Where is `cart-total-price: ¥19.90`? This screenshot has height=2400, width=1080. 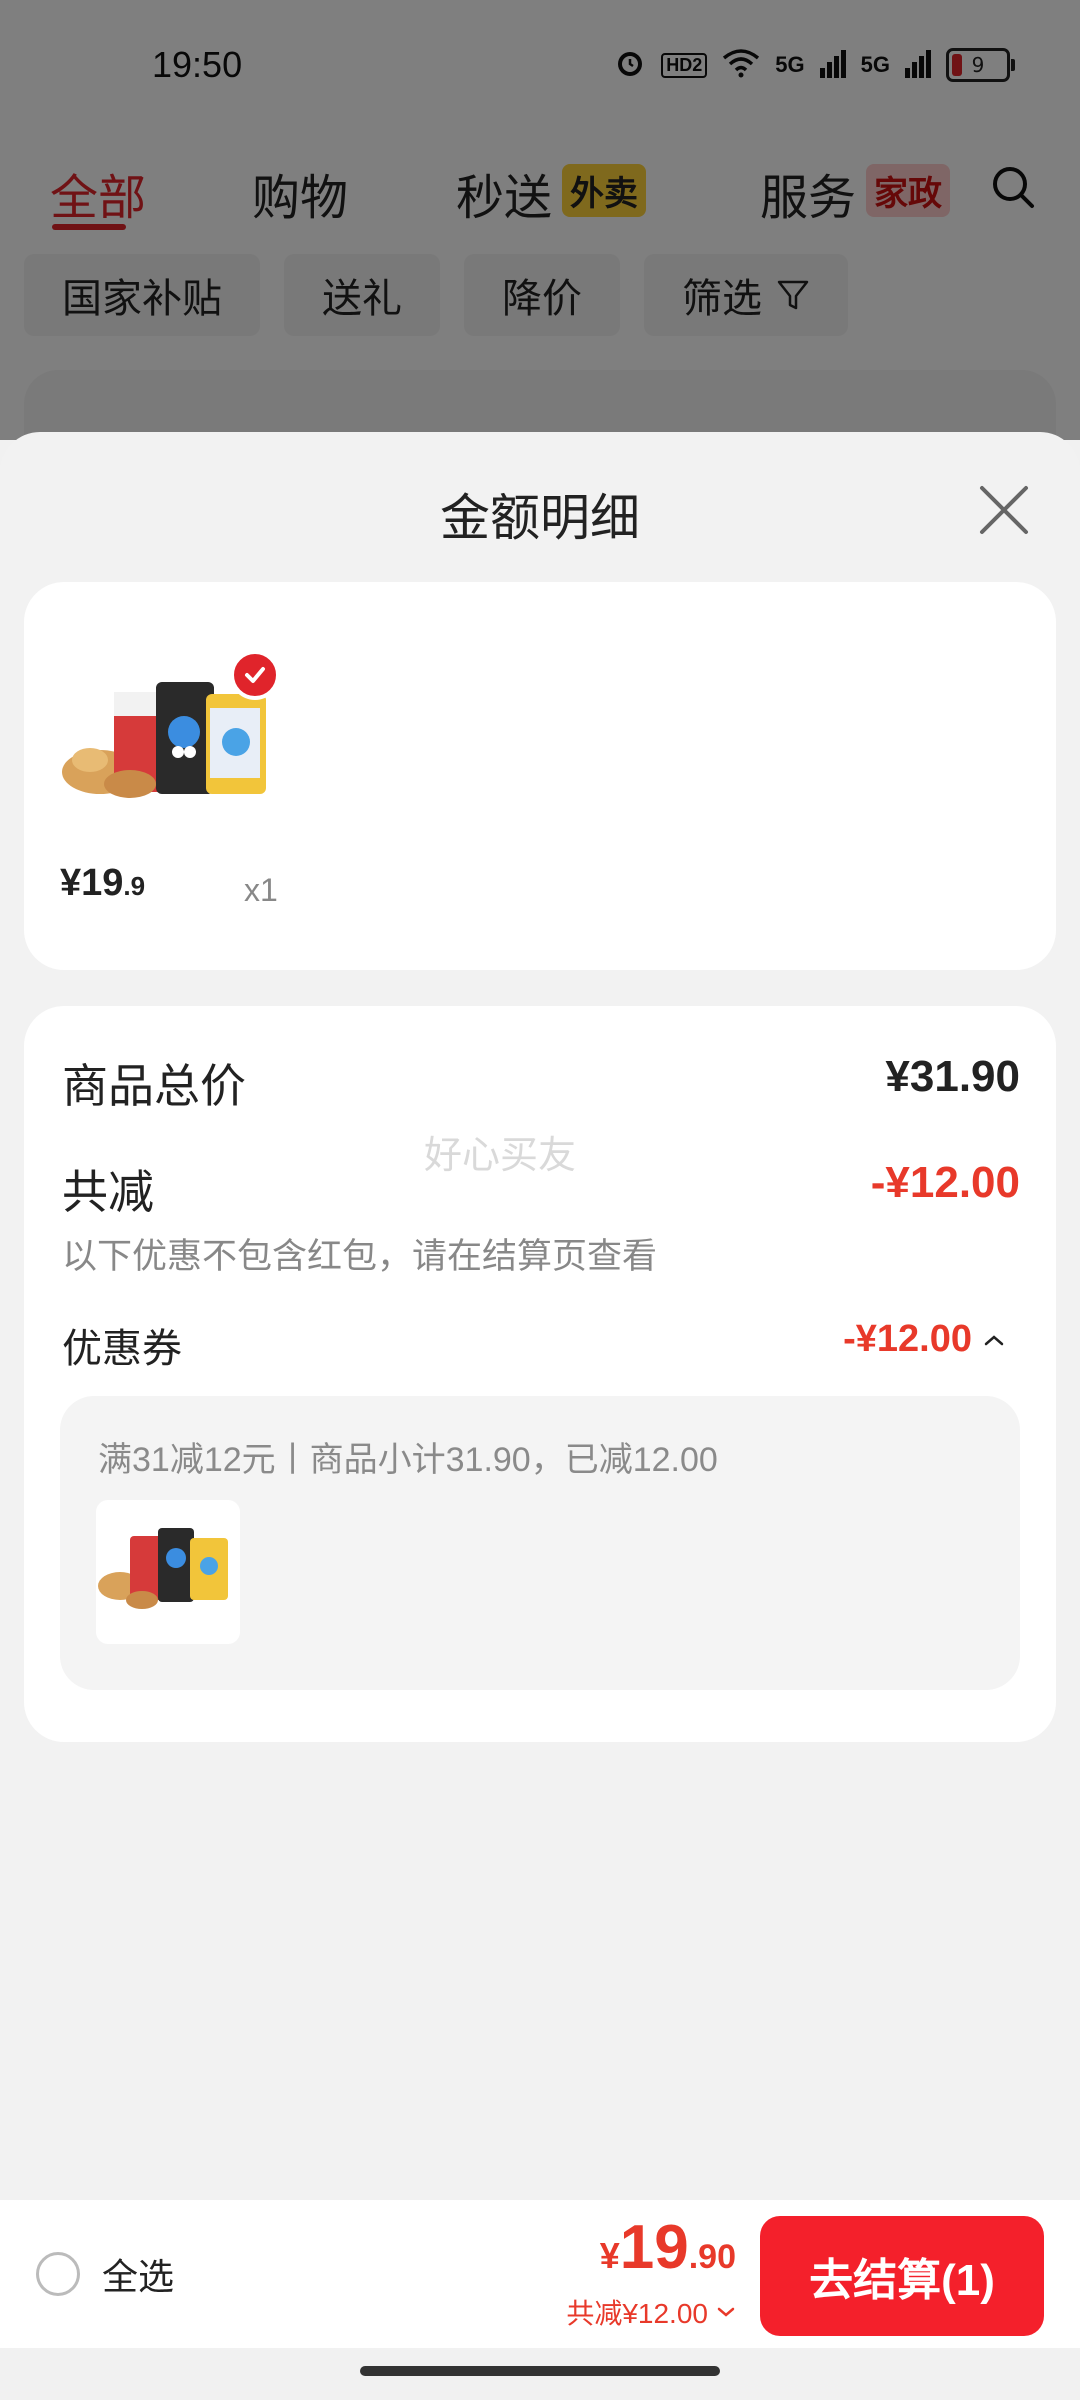
cart-total-price: ¥19.90 is located at coordinates (668, 2247).